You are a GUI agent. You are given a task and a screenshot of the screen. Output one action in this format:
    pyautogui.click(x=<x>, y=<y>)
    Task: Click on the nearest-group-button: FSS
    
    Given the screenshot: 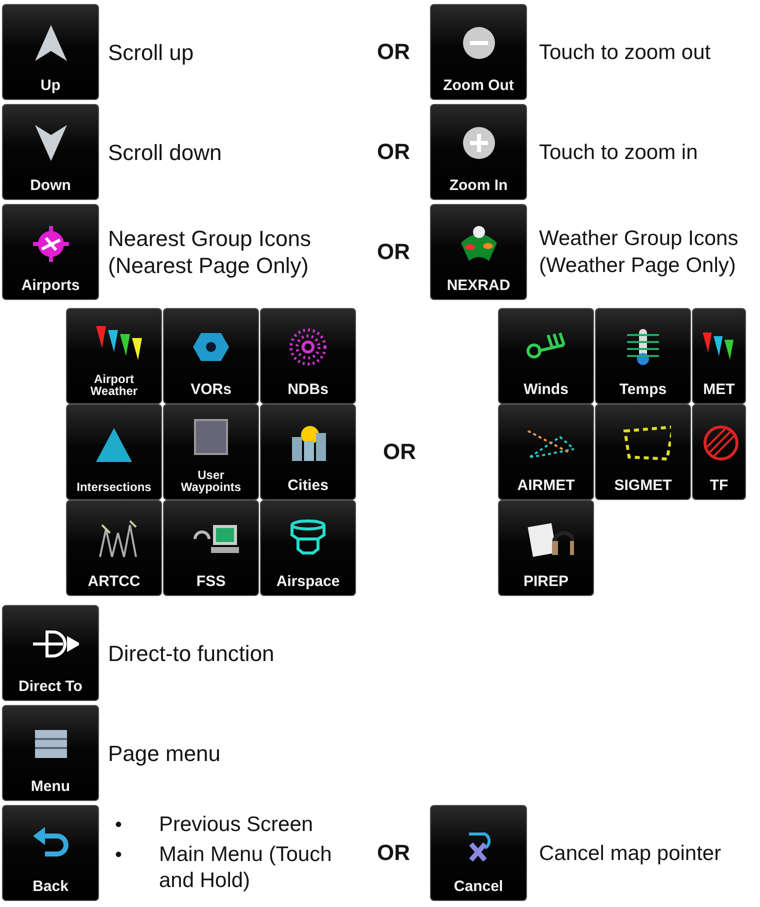 What is the action you would take?
    pyautogui.click(x=211, y=548)
    